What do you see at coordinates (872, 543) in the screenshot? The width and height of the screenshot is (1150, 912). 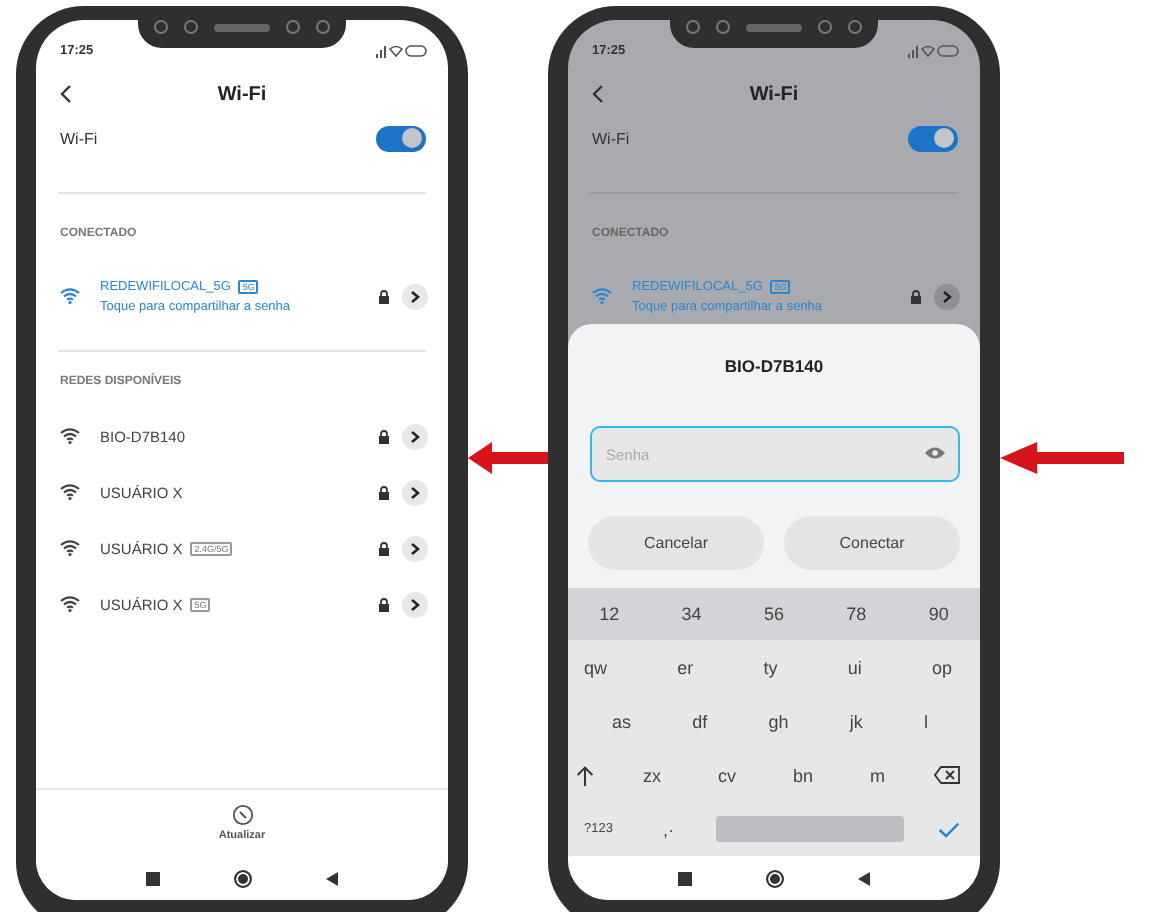 I see `dialog-button: Conectar` at bounding box center [872, 543].